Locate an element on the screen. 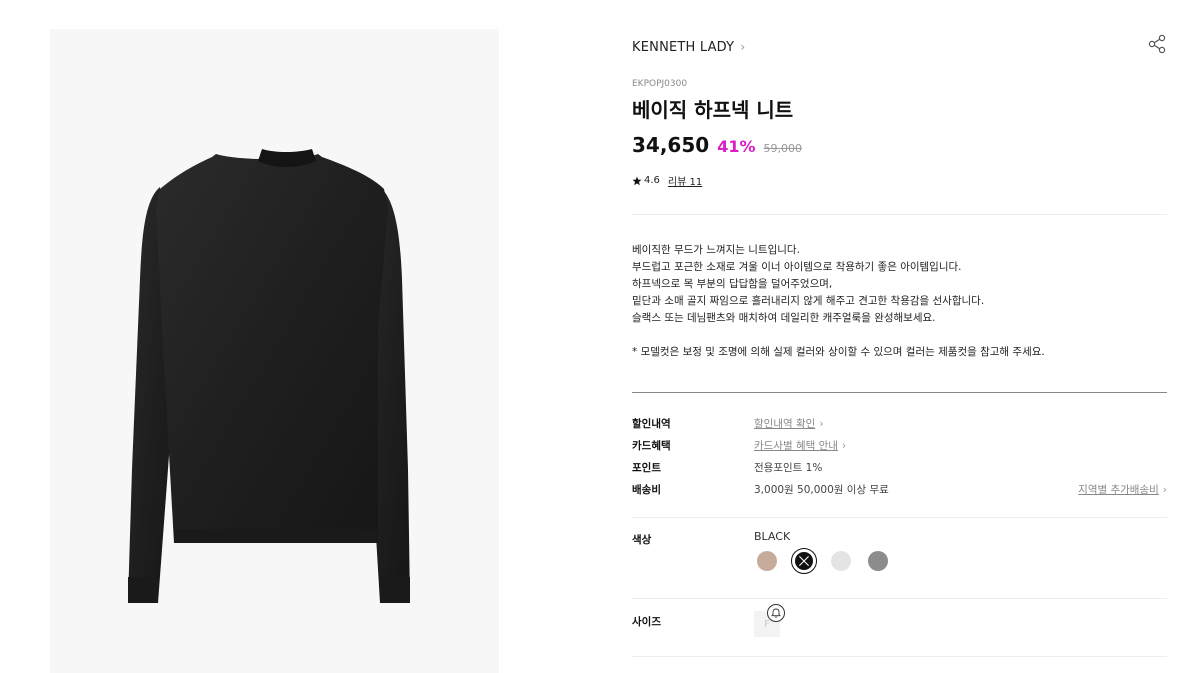 The width and height of the screenshot is (1200, 673). regional-shipping-link: 지역별 추가배송비 › is located at coordinates (1122, 489).